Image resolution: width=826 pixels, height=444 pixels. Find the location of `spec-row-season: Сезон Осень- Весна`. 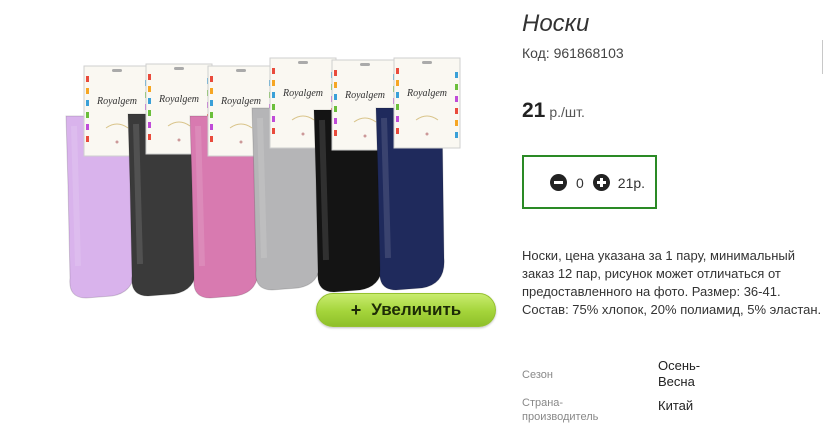

spec-row-season: Сезон Осень- Весна is located at coordinates (672, 374).